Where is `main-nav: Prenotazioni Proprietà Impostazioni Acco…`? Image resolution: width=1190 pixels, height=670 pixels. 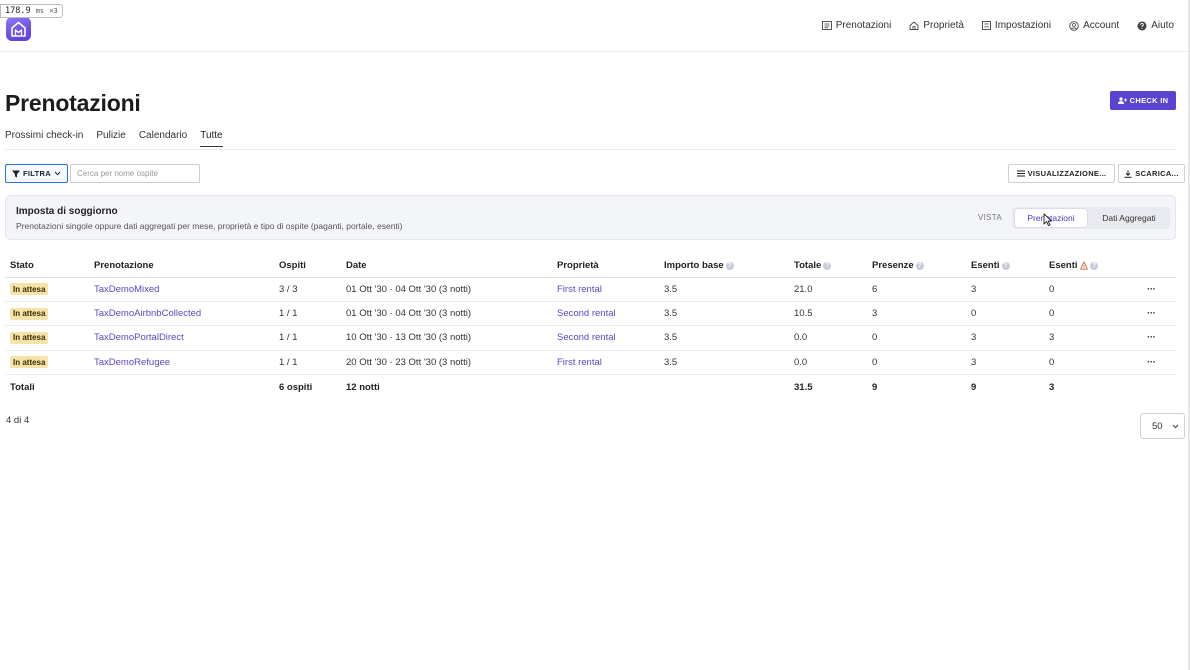 main-nav: Prenotazioni Proprietà Impostazioni Acco… is located at coordinates (997, 25).